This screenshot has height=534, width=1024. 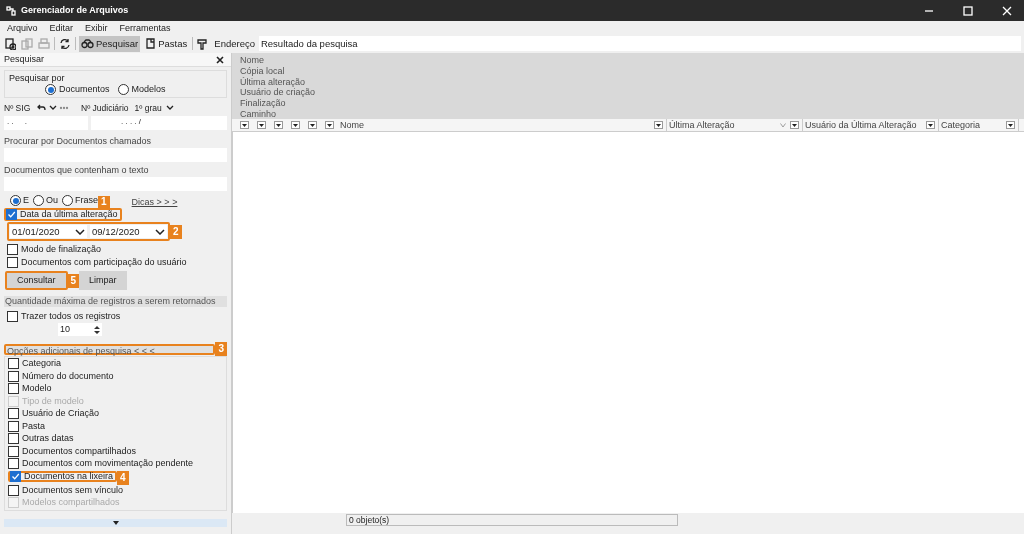 I want to click on maximize-icon, so click(x=968, y=10).